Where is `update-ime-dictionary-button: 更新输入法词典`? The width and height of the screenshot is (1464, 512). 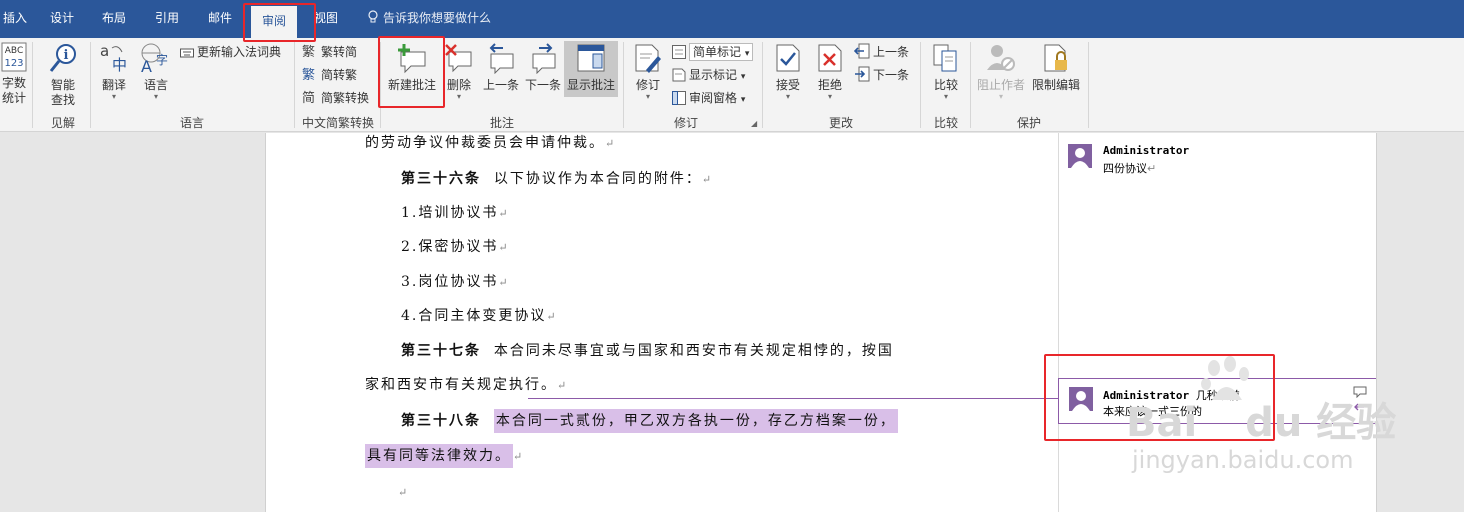
update-ime-dictionary-button: 更新输入法词典 is located at coordinates (230, 52).